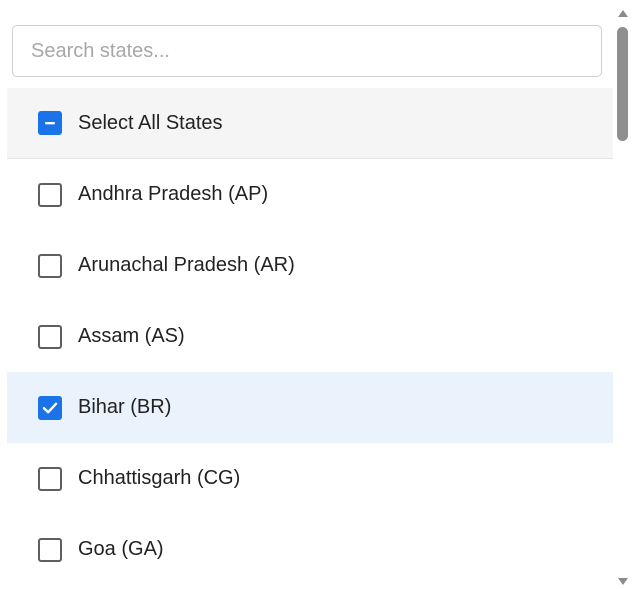 This screenshot has width=638, height=589. What do you see at coordinates (159, 478) in the screenshot?
I see `state-label: Chhattisgarh (CG)` at bounding box center [159, 478].